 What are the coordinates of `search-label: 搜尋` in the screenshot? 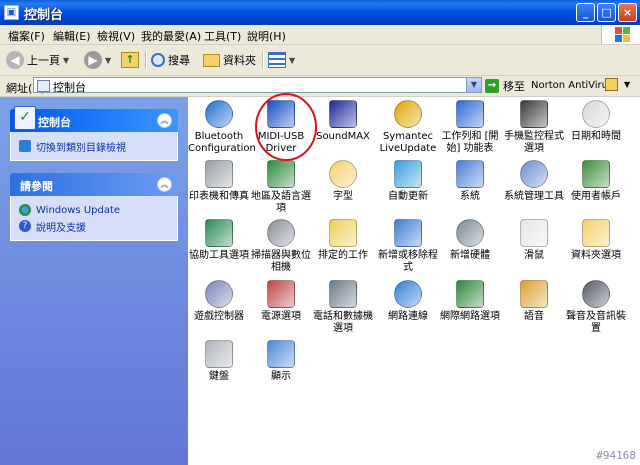 It's located at (179, 60).